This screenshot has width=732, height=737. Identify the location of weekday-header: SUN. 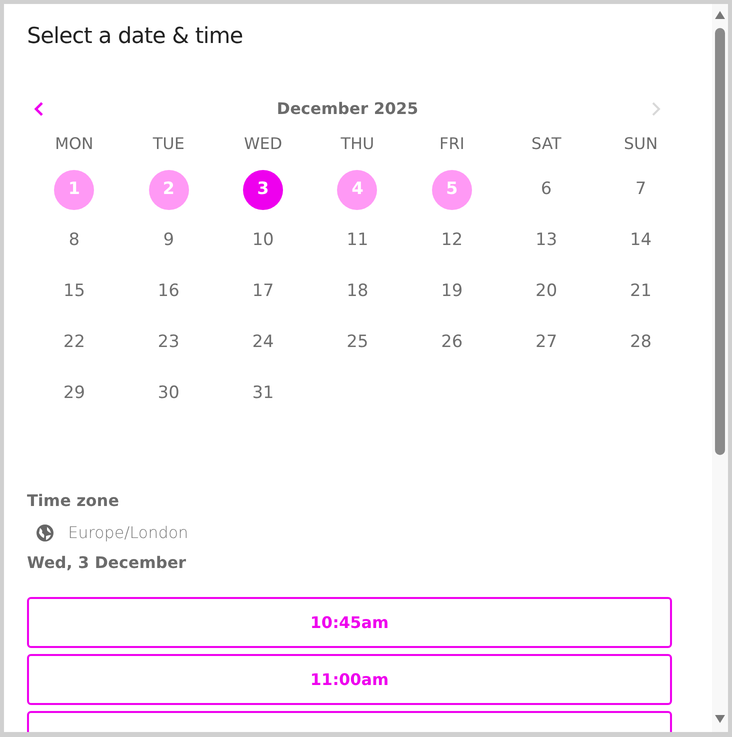
(641, 144).